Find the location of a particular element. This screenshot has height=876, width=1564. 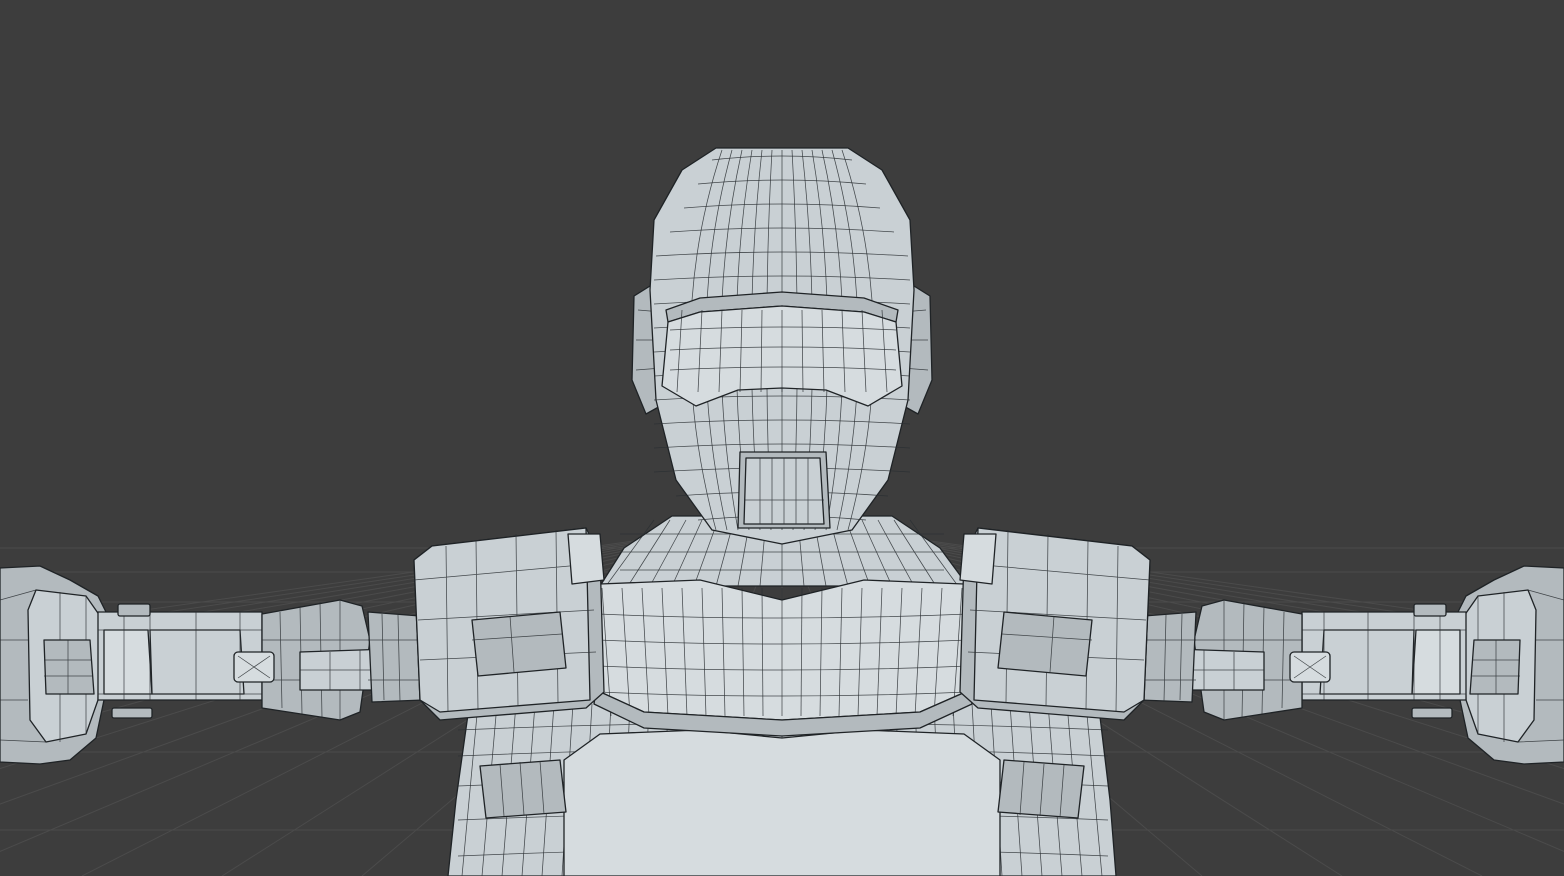

left-shoulder-pad is located at coordinates (509, 624).